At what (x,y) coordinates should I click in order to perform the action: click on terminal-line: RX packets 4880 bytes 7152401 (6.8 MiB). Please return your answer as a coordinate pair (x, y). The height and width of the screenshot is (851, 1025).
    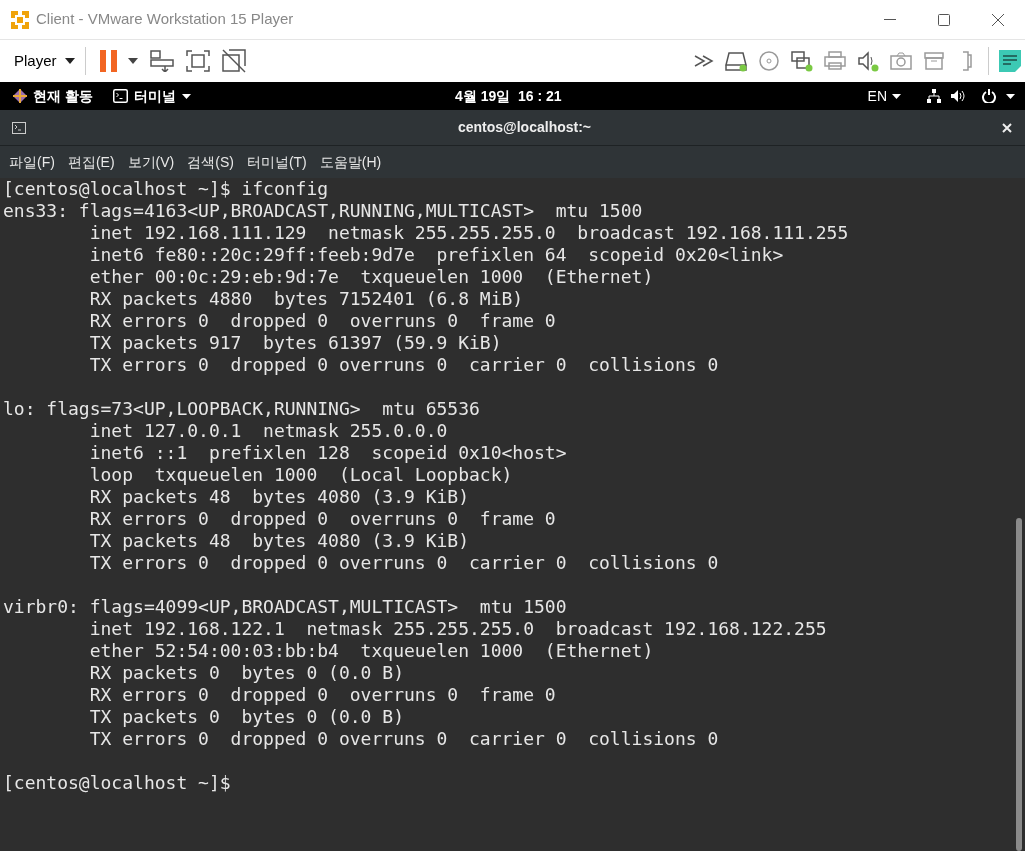
    Looking at the image, I should click on (306, 299).